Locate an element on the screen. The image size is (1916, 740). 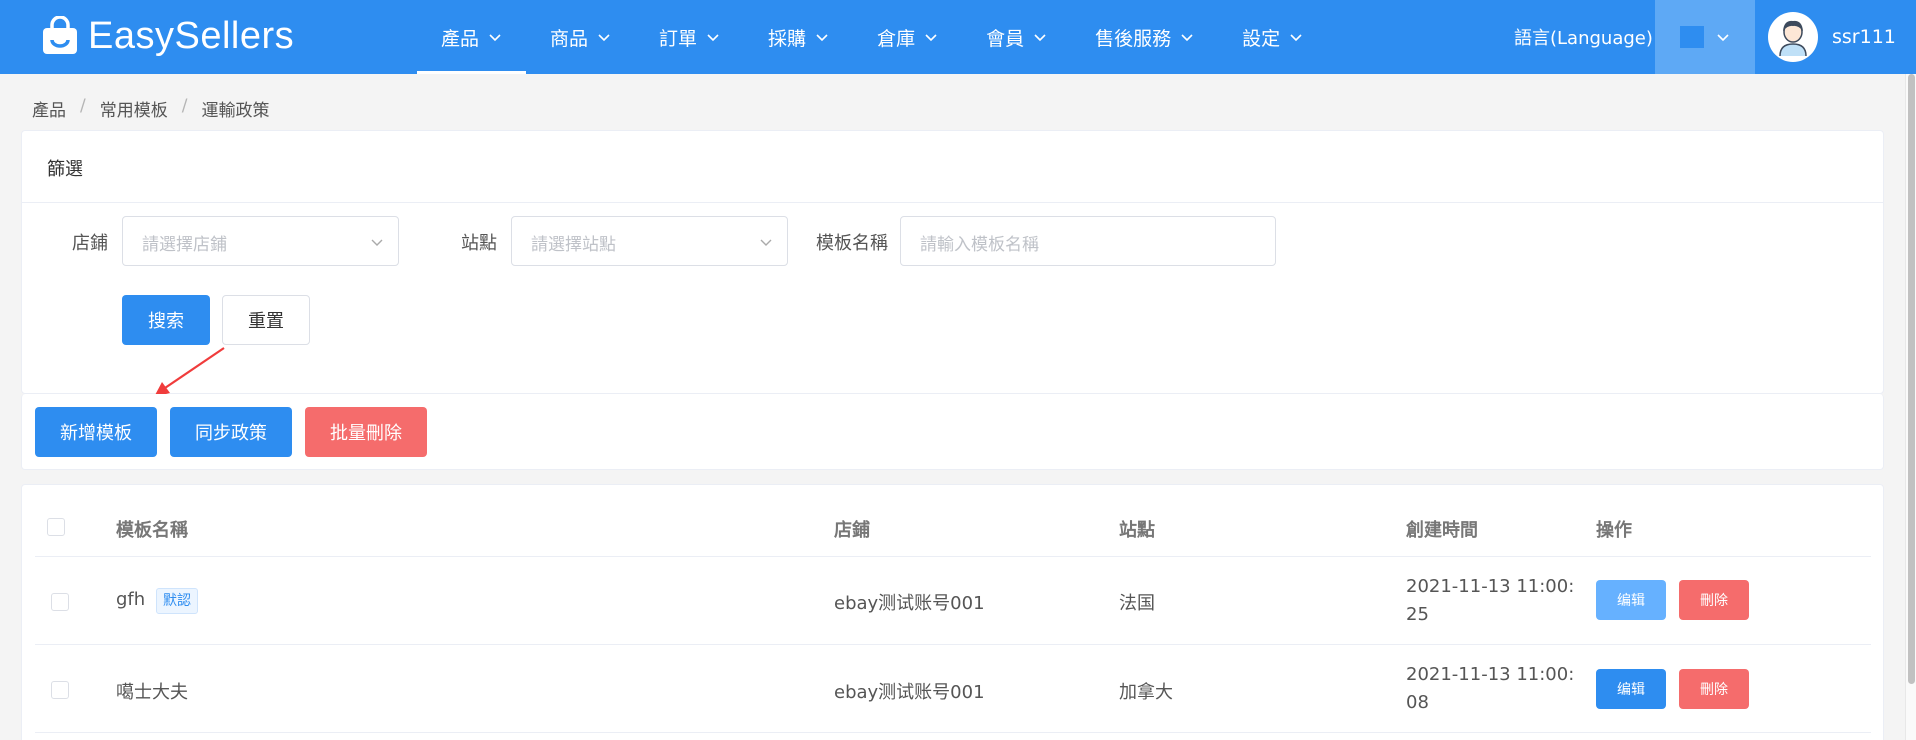
nav-label: 商品 is located at coordinates (569, 38).